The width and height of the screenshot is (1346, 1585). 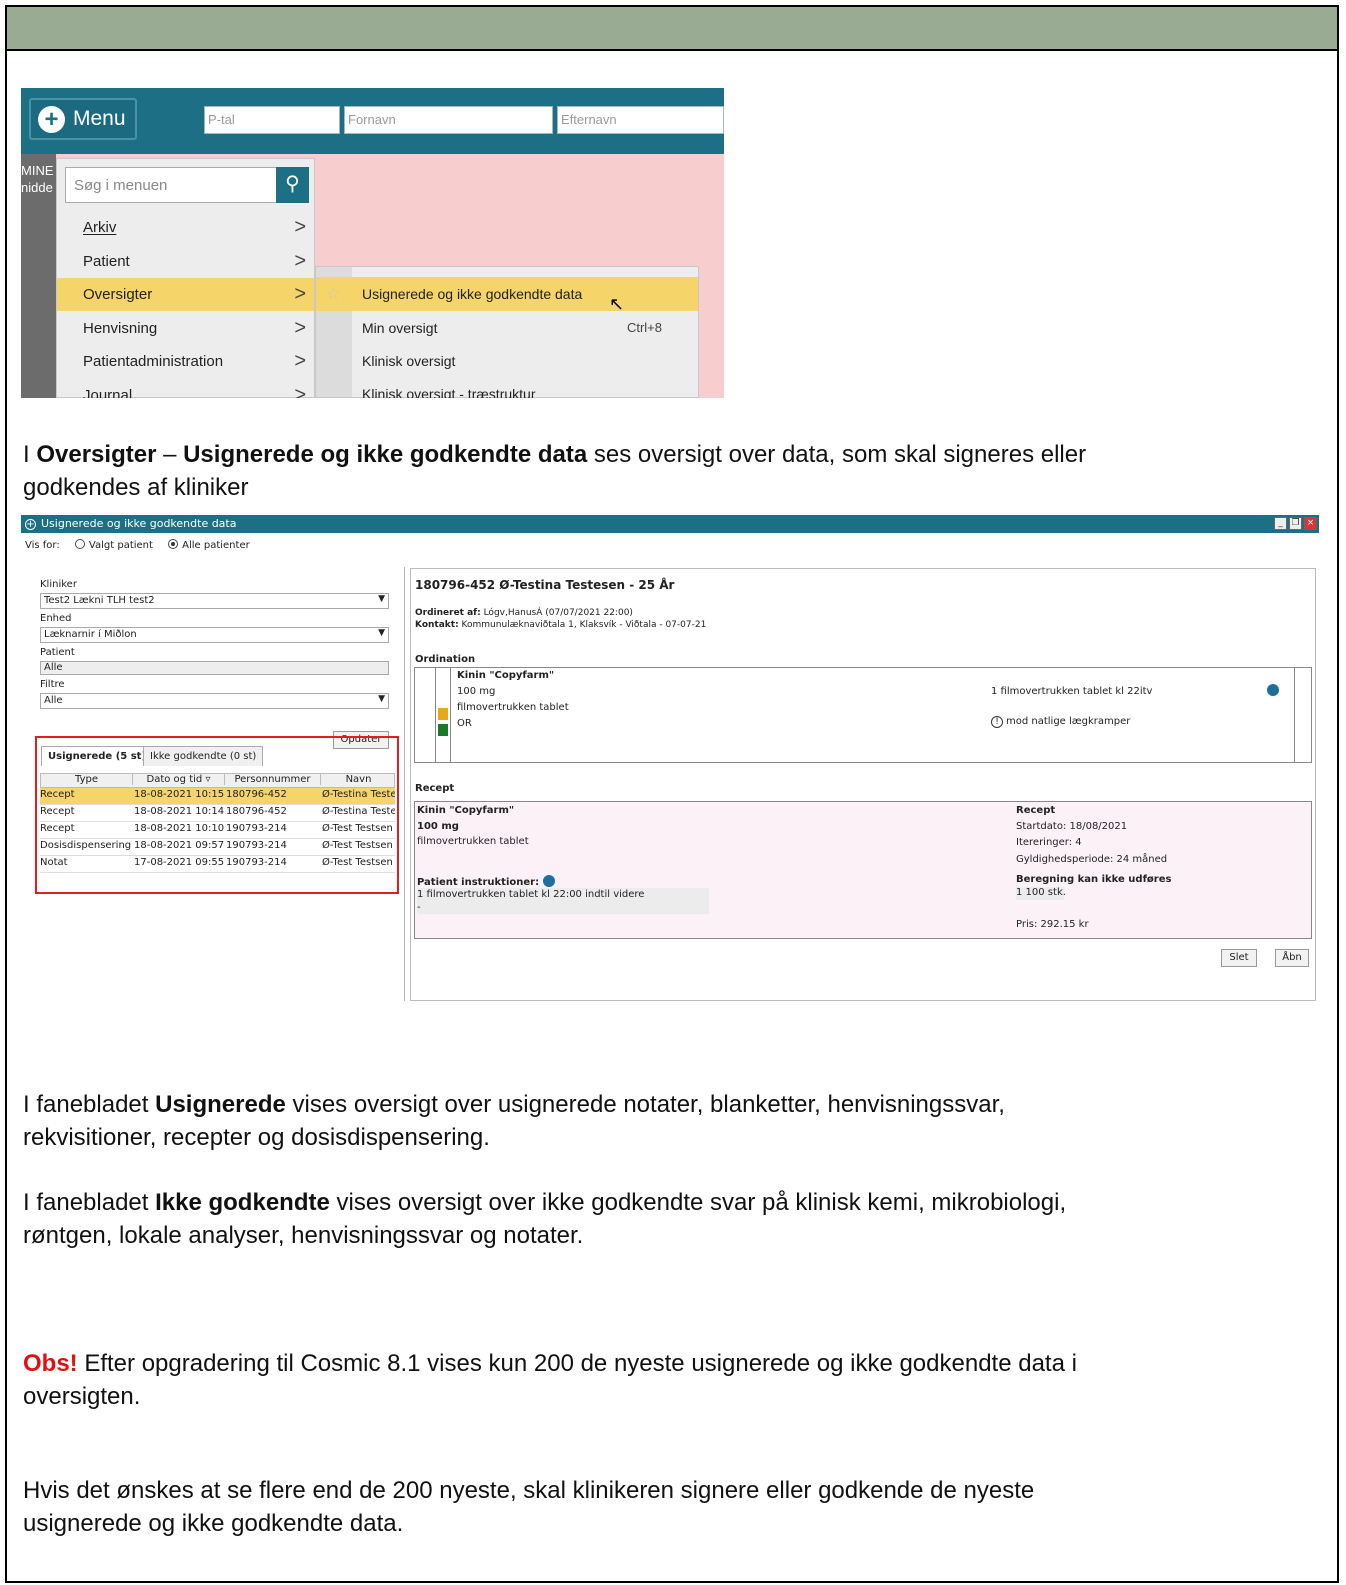 I want to click on bold-text: Usignerede og ikke godkendte data, so click(x=385, y=454).